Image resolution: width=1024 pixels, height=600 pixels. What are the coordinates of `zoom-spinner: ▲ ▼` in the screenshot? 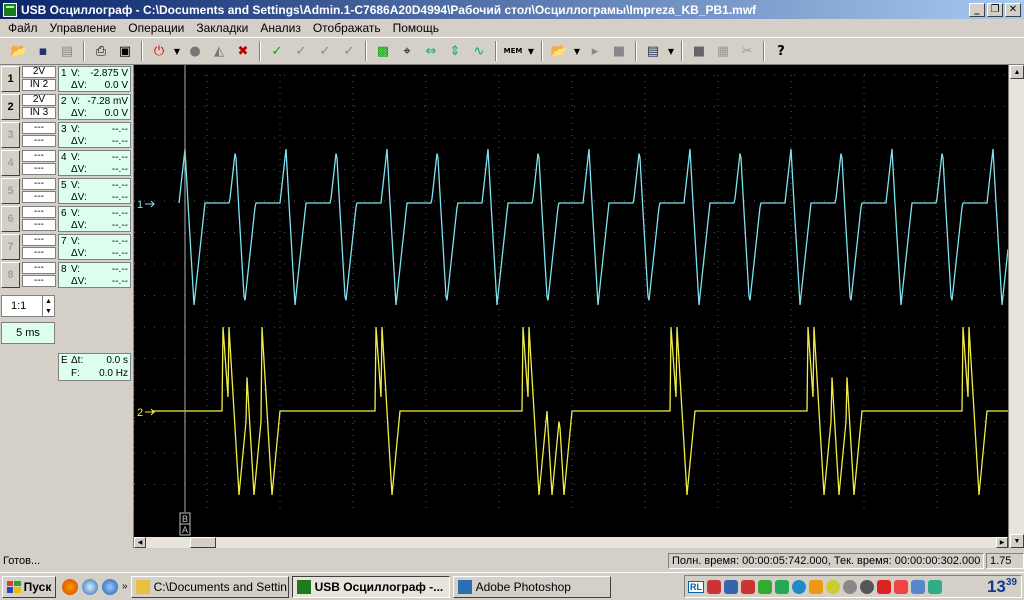 It's located at (48, 306).